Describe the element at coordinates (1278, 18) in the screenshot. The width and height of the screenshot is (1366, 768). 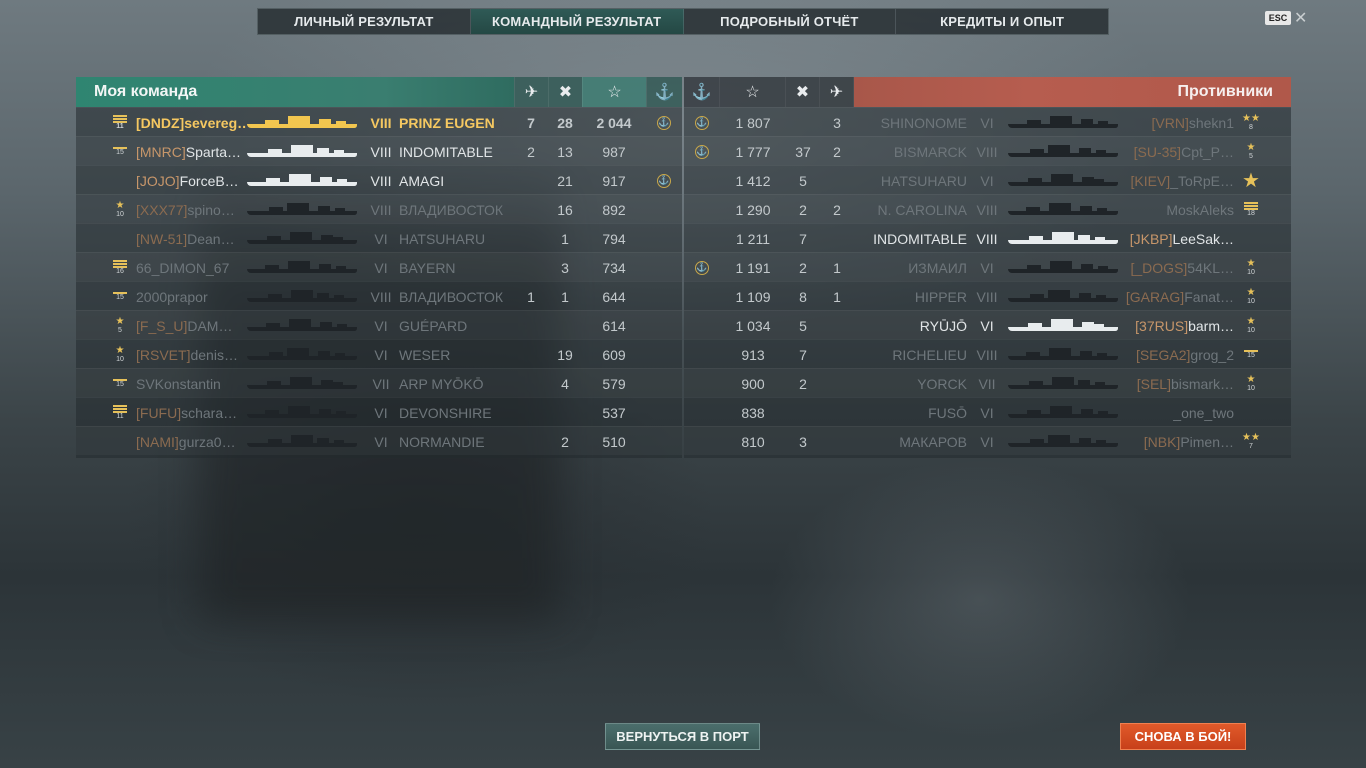
I see `esc-key-hint: ESC` at that location.